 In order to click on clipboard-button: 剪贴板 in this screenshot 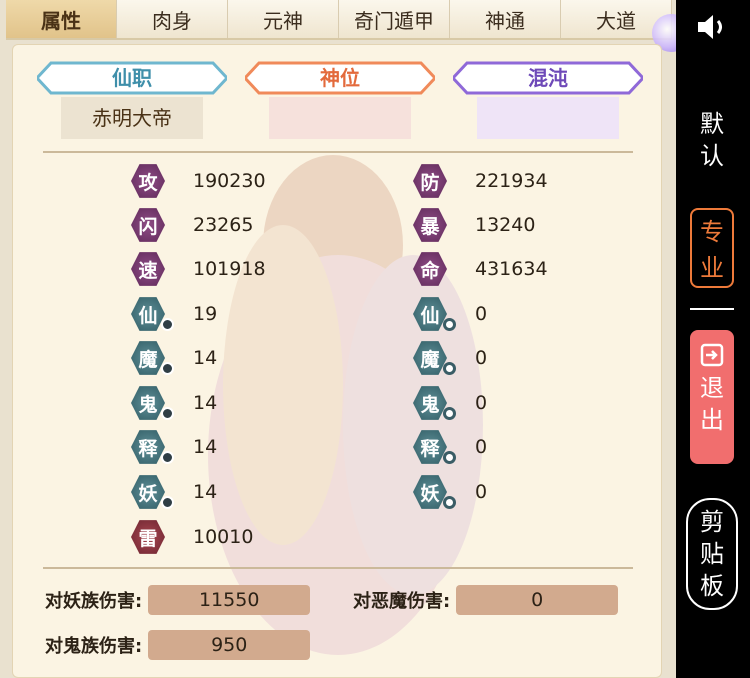, I will do `click(712, 554)`.